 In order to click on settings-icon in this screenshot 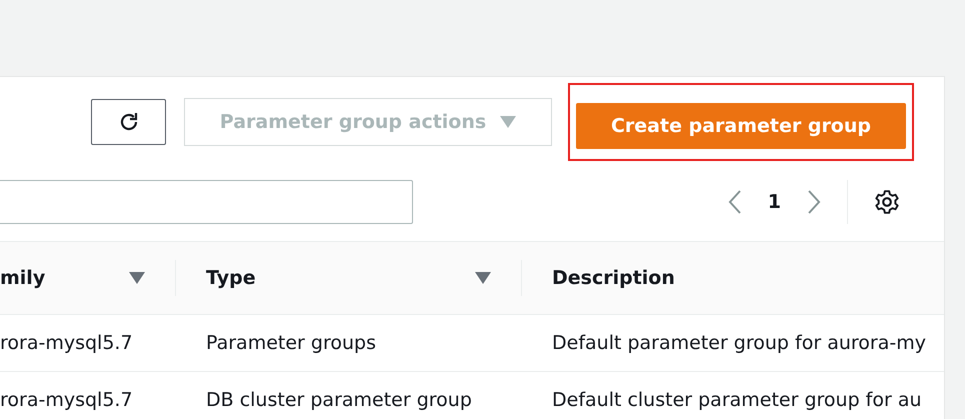, I will do `click(887, 202)`.